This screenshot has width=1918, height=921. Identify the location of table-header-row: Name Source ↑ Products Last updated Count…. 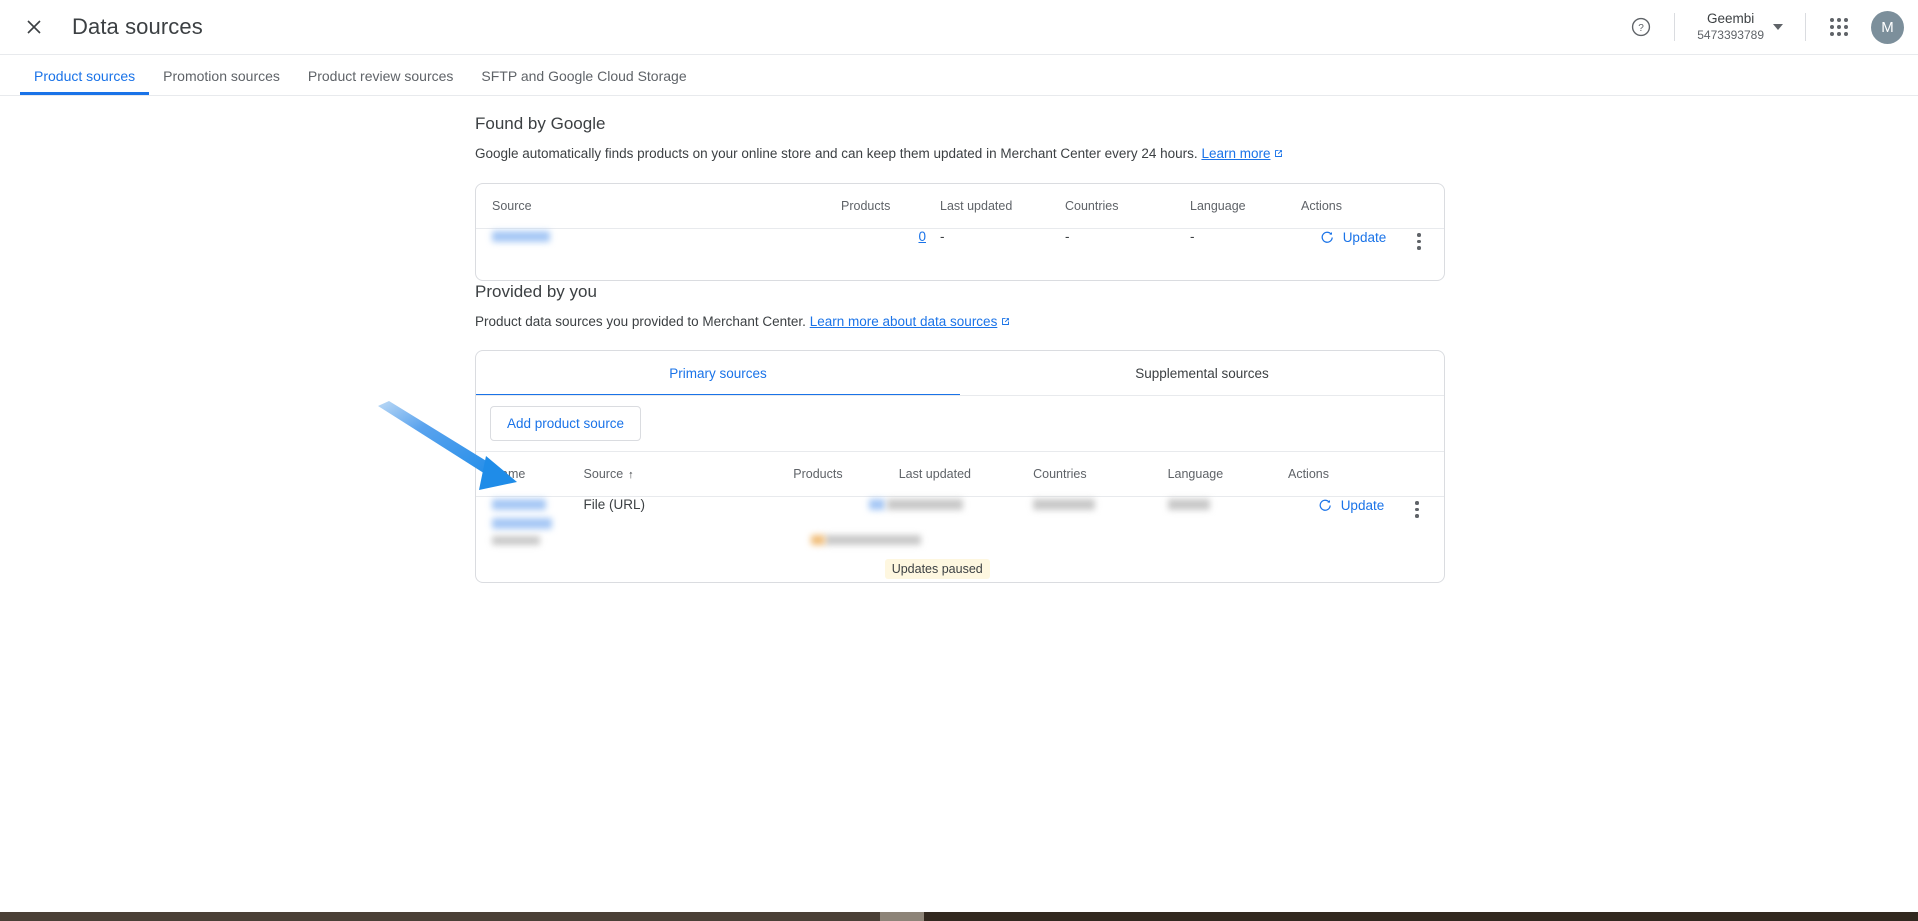
(960, 474).